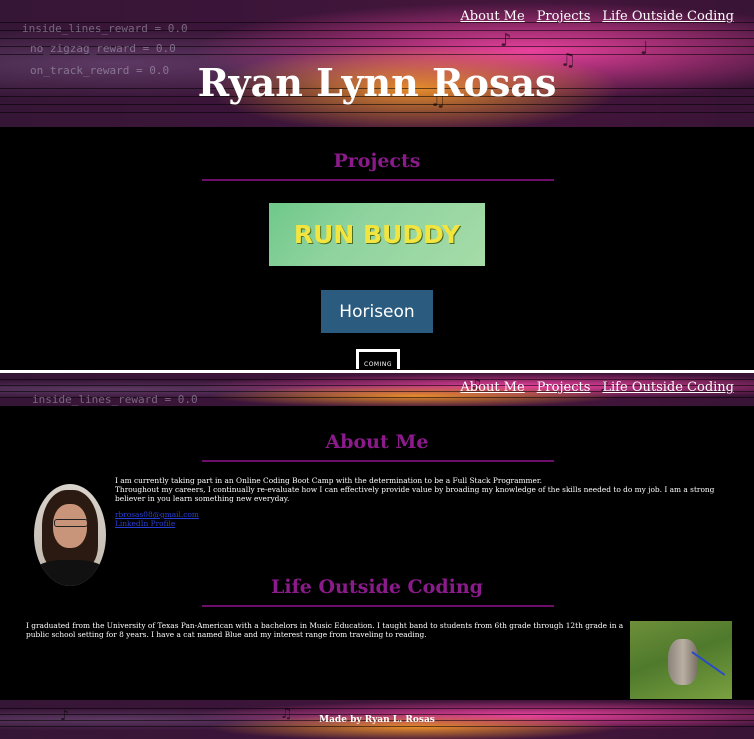  What do you see at coordinates (378, 606) in the screenshot?
I see `life-divider` at bounding box center [378, 606].